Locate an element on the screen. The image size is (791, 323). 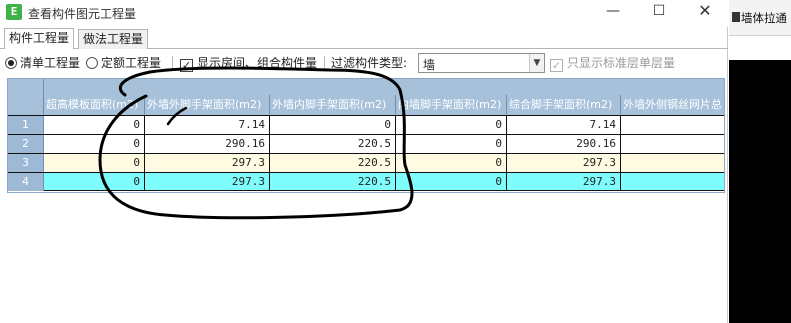
column-header: 外墙内脚手架面积(m2) is located at coordinates (333, 105).